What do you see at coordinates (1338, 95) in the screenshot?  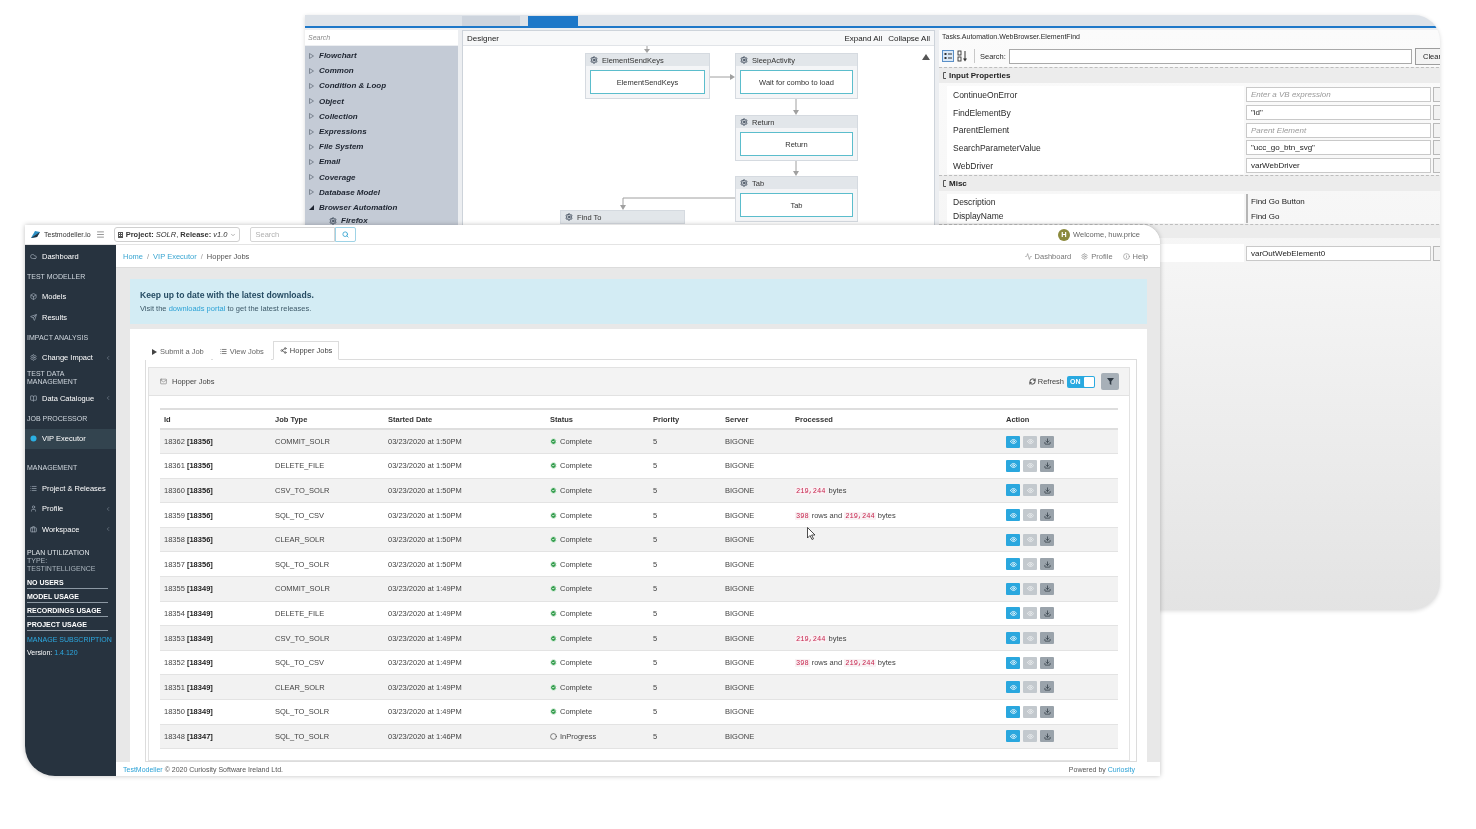 I see `property-value-field: Enter a VB expression` at bounding box center [1338, 95].